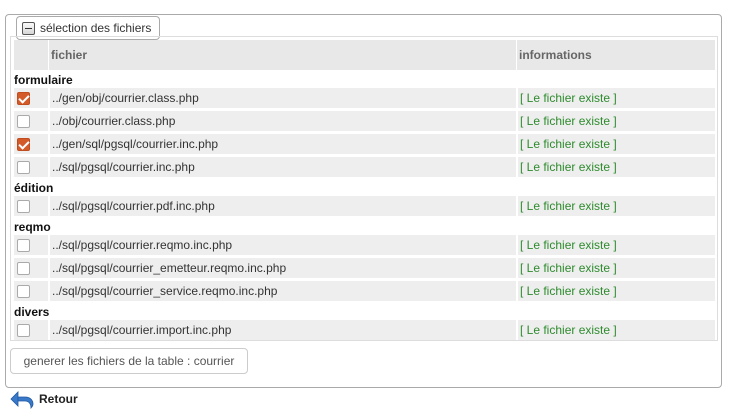 The width and height of the screenshot is (732, 413). What do you see at coordinates (123, 167) in the screenshot?
I see `file-path: ../sql/pgsql/courrier.inc.php` at bounding box center [123, 167].